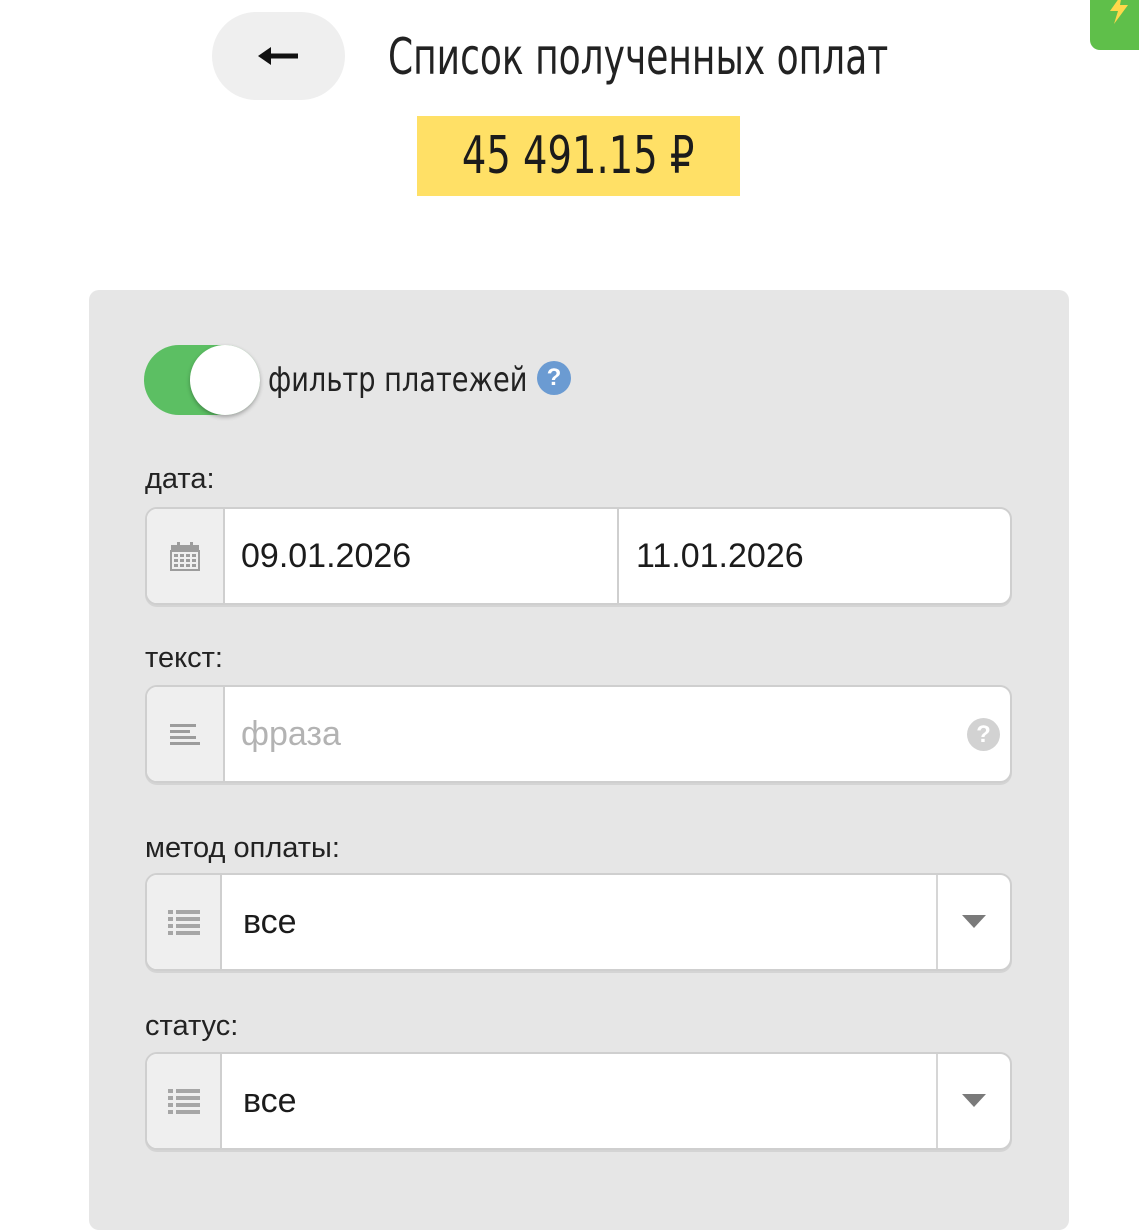 This screenshot has height=1230, width=1139. I want to click on corner-action-button, so click(1114, 25).